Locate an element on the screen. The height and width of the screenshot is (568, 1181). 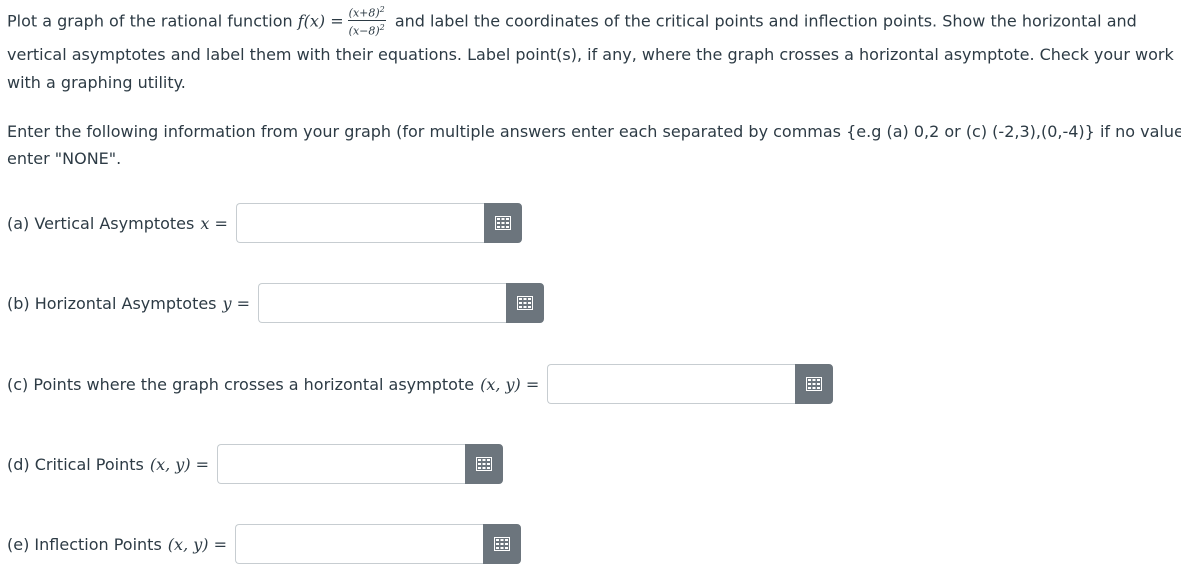
question-c-input-group is located at coordinates (690, 384).